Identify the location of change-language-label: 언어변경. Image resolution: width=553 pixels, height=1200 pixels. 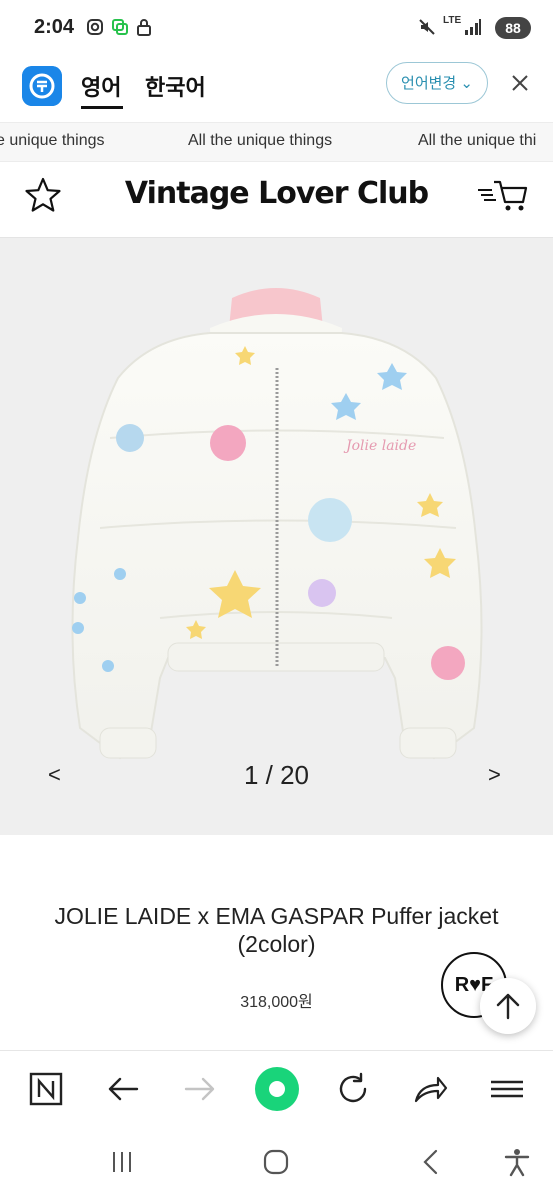
(429, 83).